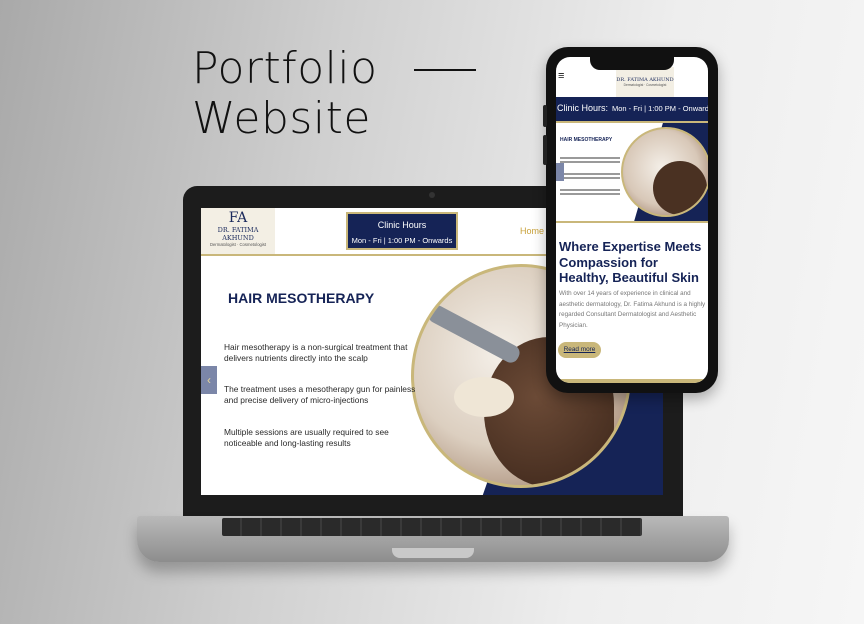 This screenshot has height=624, width=864. I want to click on mobile-slide-image-hair, so click(680, 188).